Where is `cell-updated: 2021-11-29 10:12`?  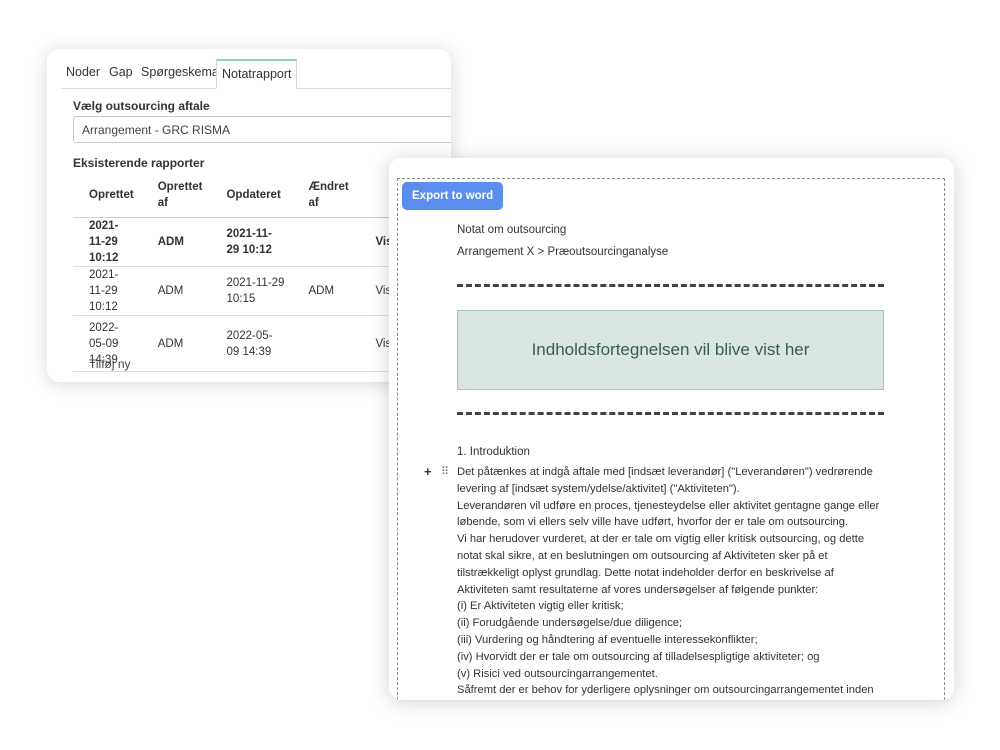 cell-updated: 2021-11-29 10:12 is located at coordinates (251, 242).